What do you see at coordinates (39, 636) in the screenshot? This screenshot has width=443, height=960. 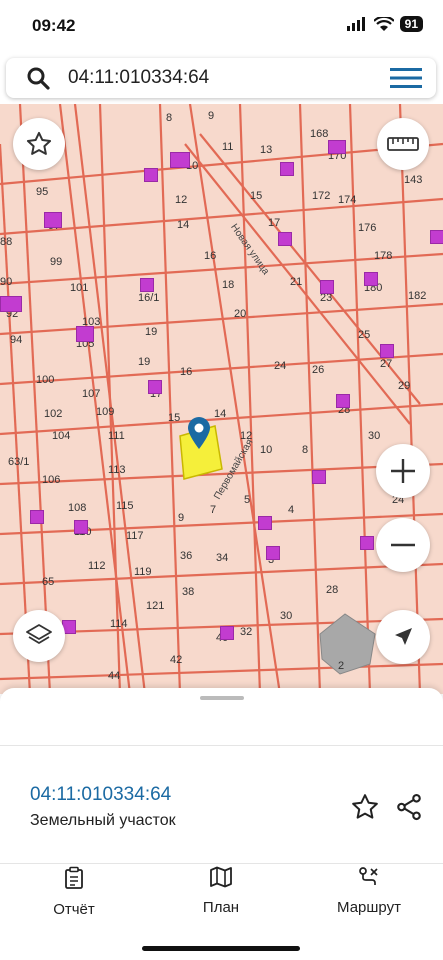 I see `layers-button` at bounding box center [39, 636].